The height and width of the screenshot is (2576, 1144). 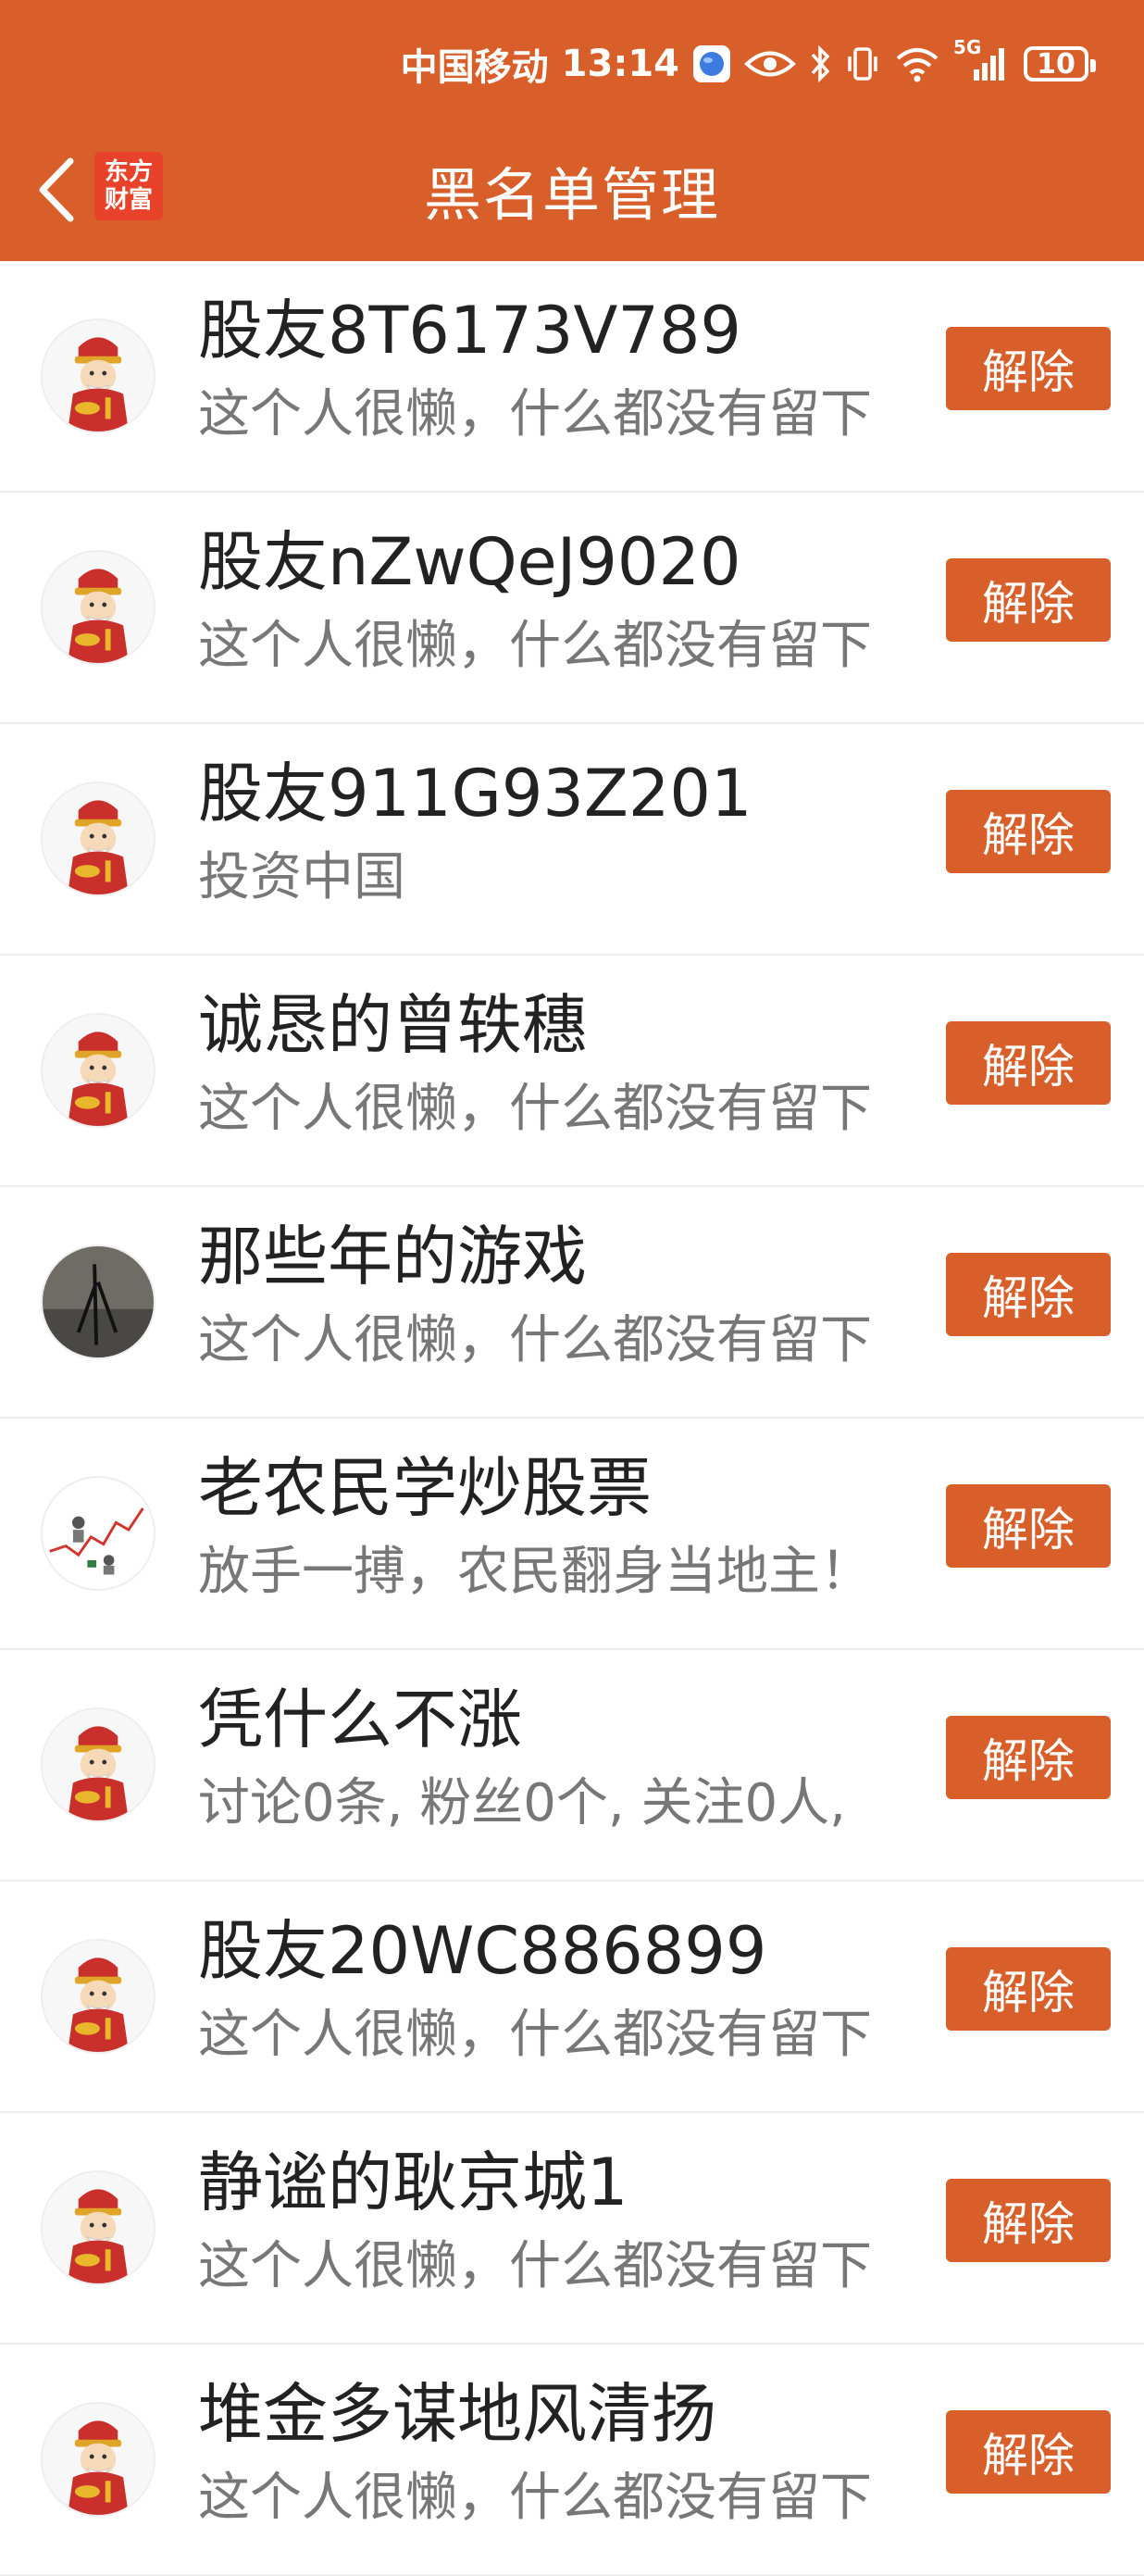 I want to click on status-bar: 中国移动 13:14 5G 10, so click(x=748, y=64).